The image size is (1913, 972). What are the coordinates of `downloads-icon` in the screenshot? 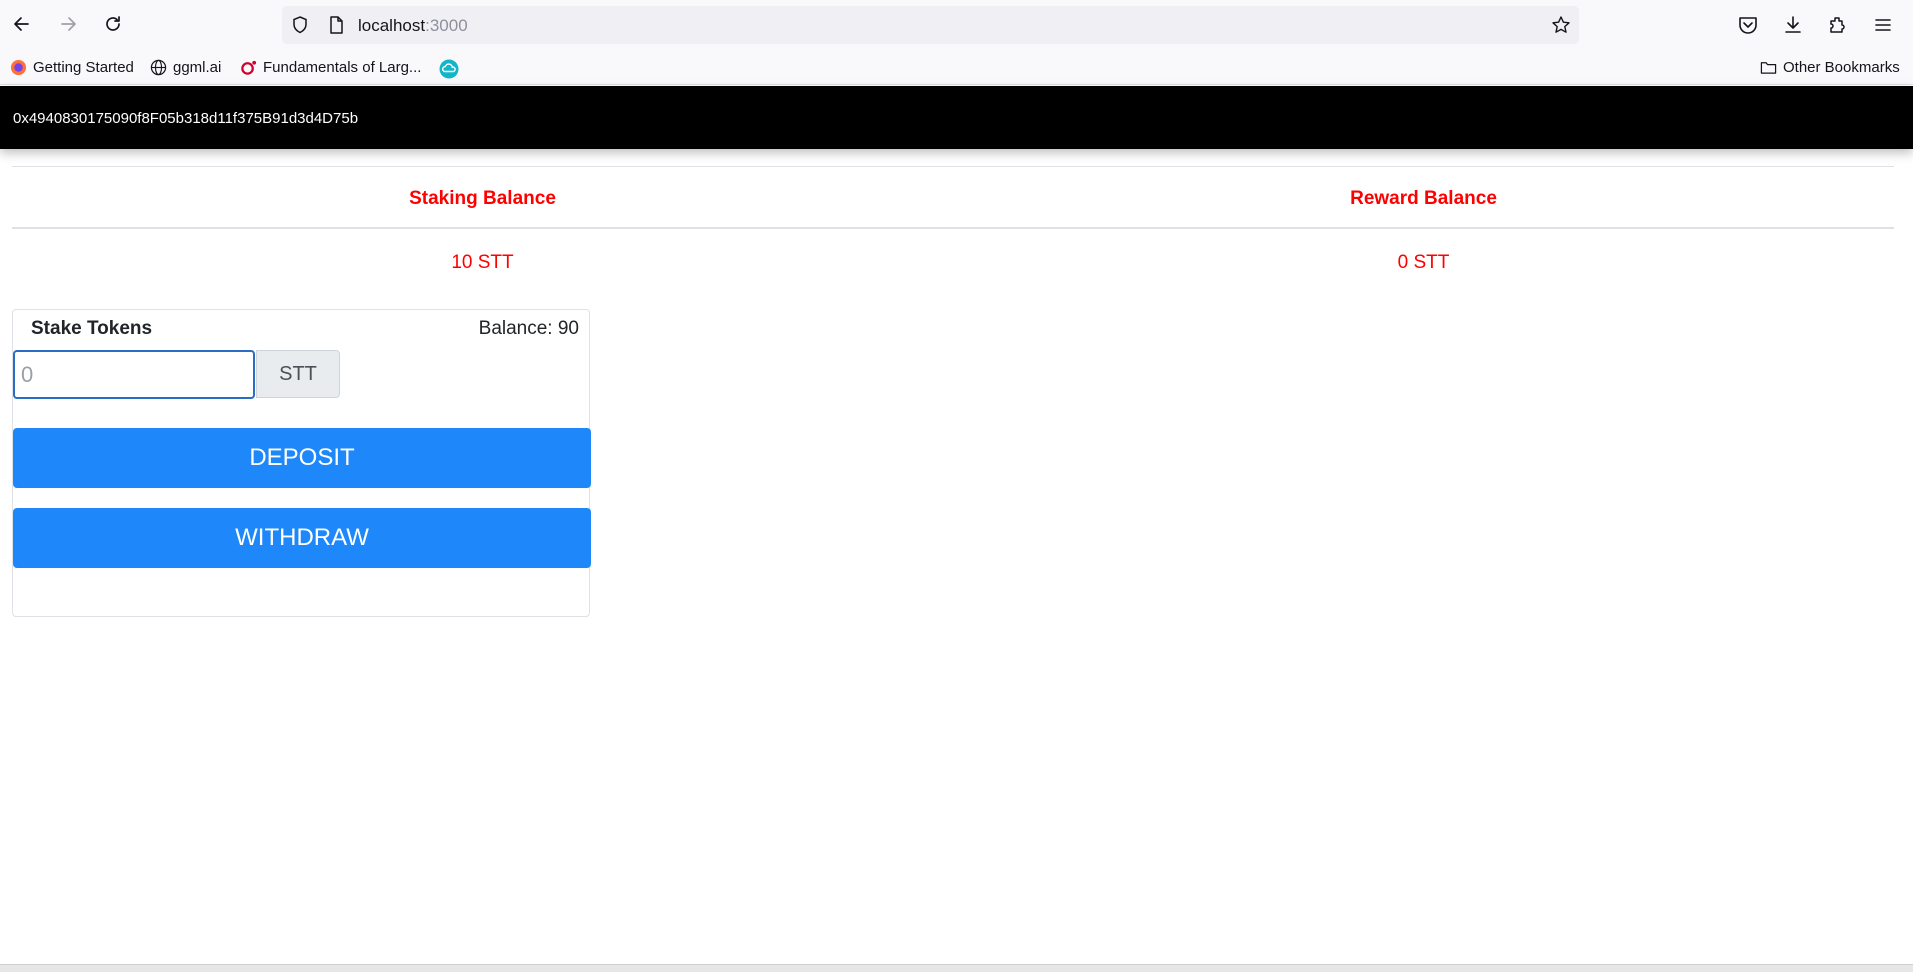 It's located at (1793, 25).